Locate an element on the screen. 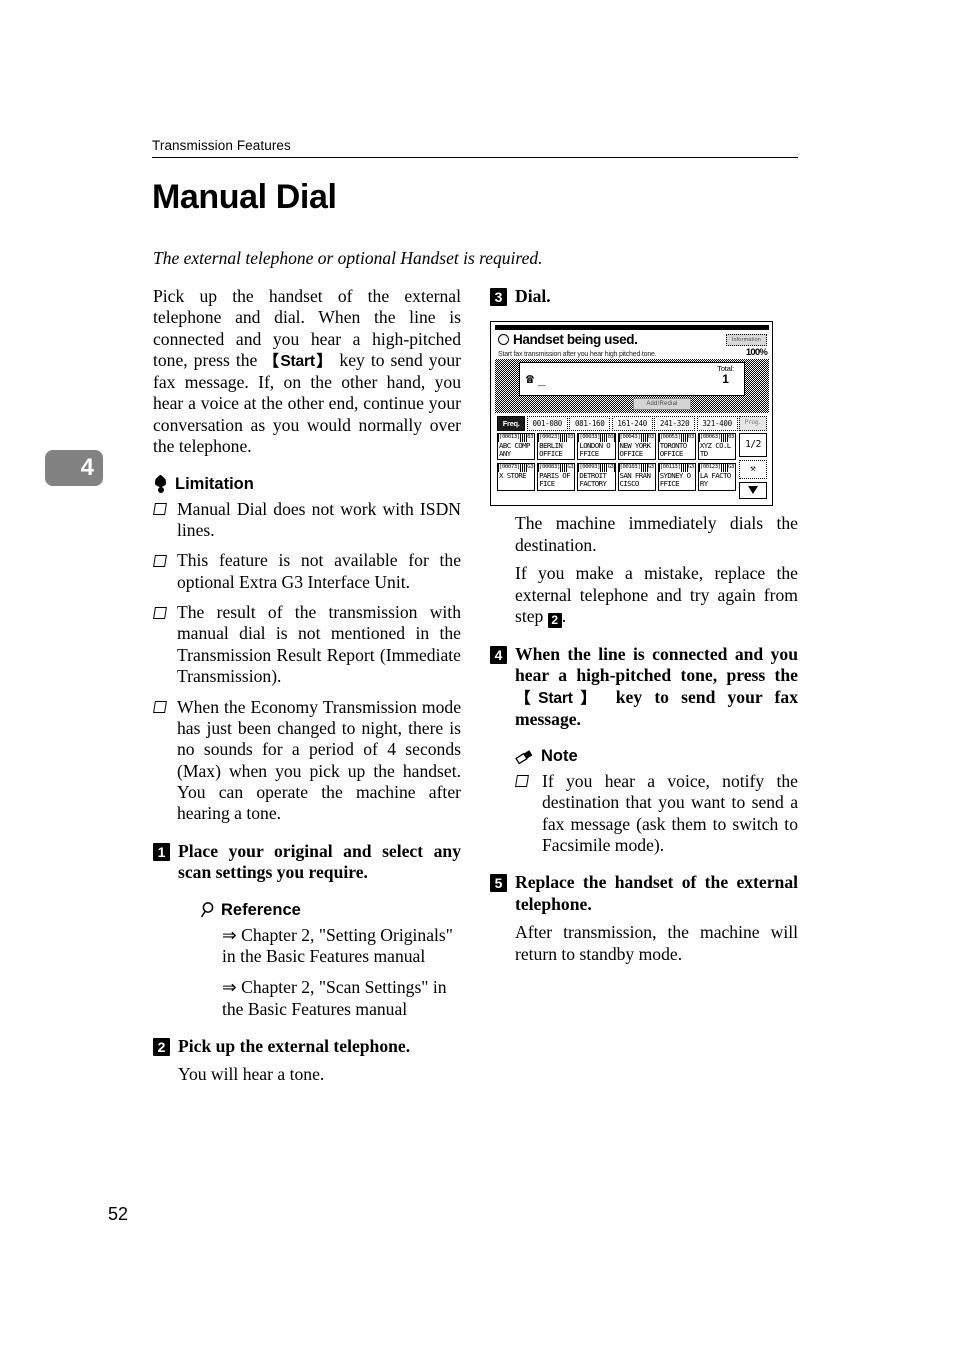 This screenshot has height=1351, width=954. total-value: 1 is located at coordinates (725, 379).